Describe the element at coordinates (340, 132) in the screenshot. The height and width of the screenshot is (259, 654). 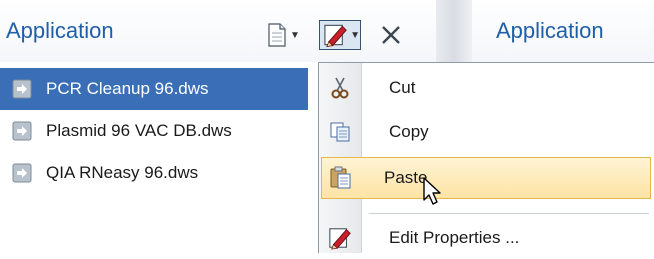
I see `copy-icon` at that location.